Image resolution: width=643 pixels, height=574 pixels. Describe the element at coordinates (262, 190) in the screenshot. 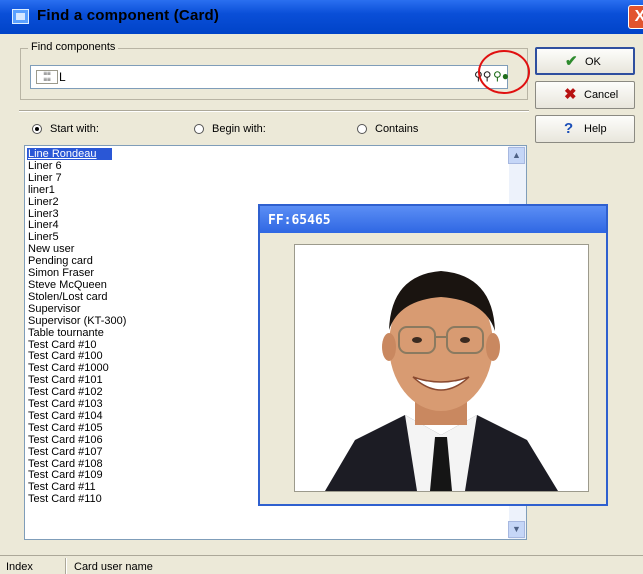

I see `list-item: liner1` at that location.